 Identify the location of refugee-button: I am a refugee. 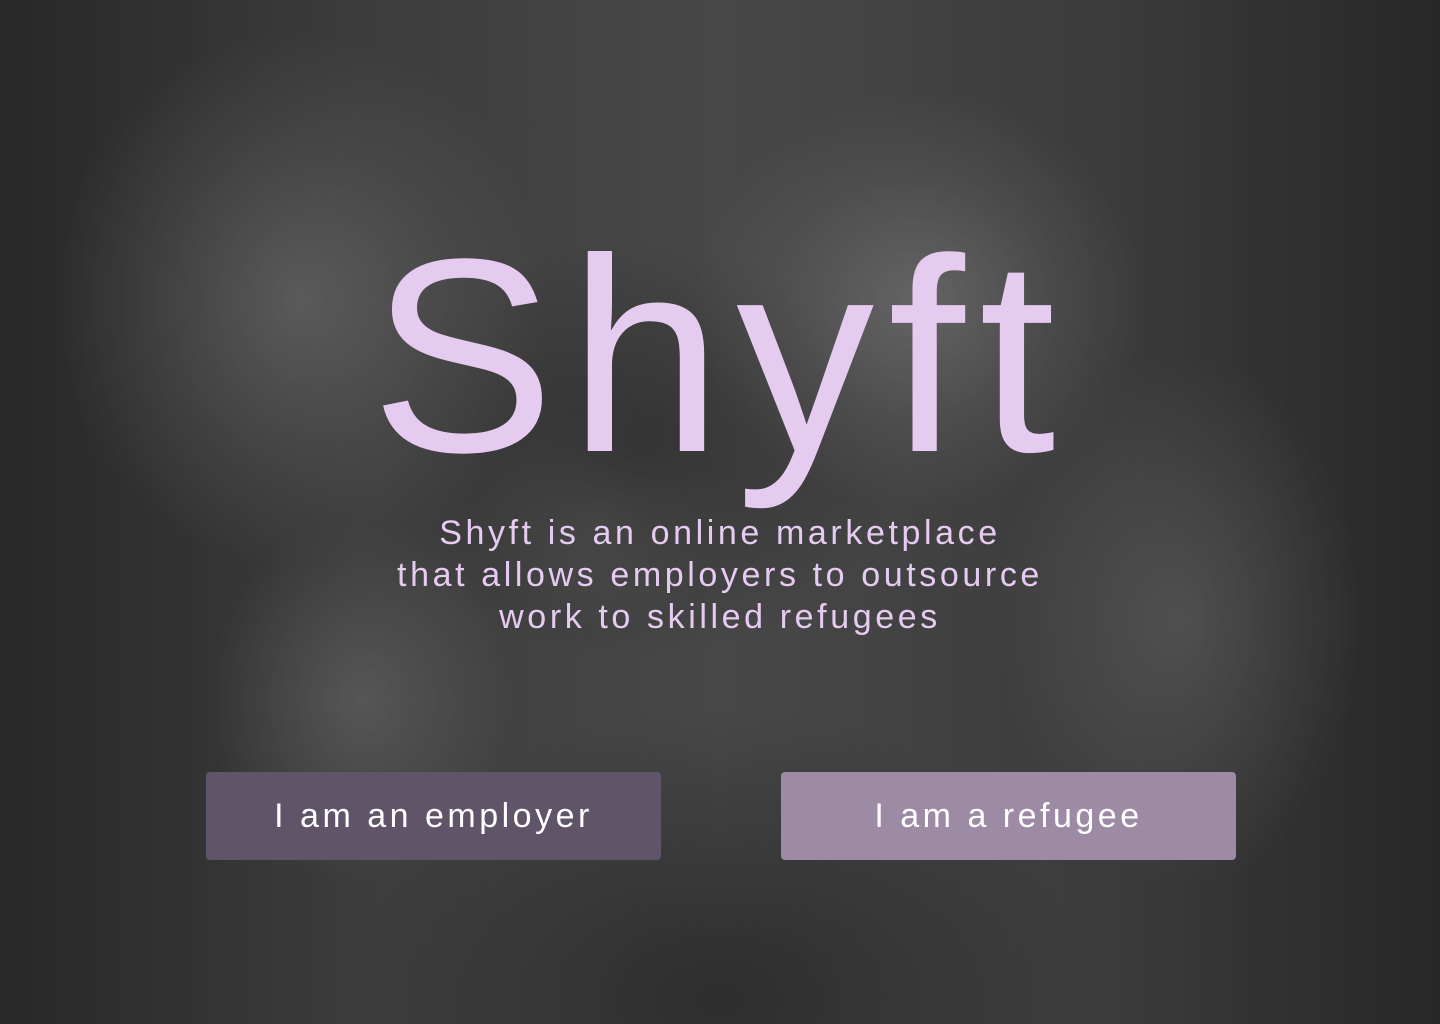
(1008, 816).